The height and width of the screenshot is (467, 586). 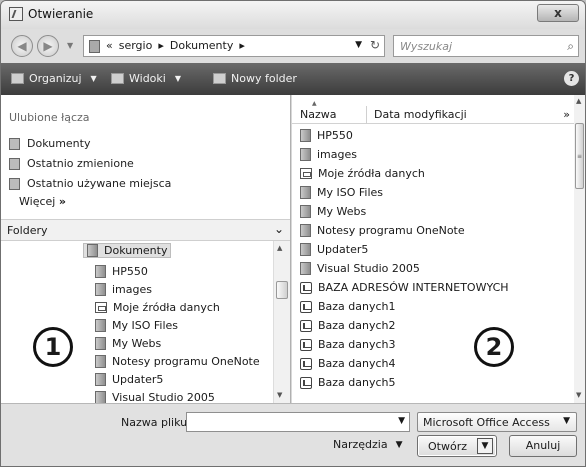 What do you see at coordinates (59, 143) in the screenshot?
I see `favorite-label: Dokumenty` at bounding box center [59, 143].